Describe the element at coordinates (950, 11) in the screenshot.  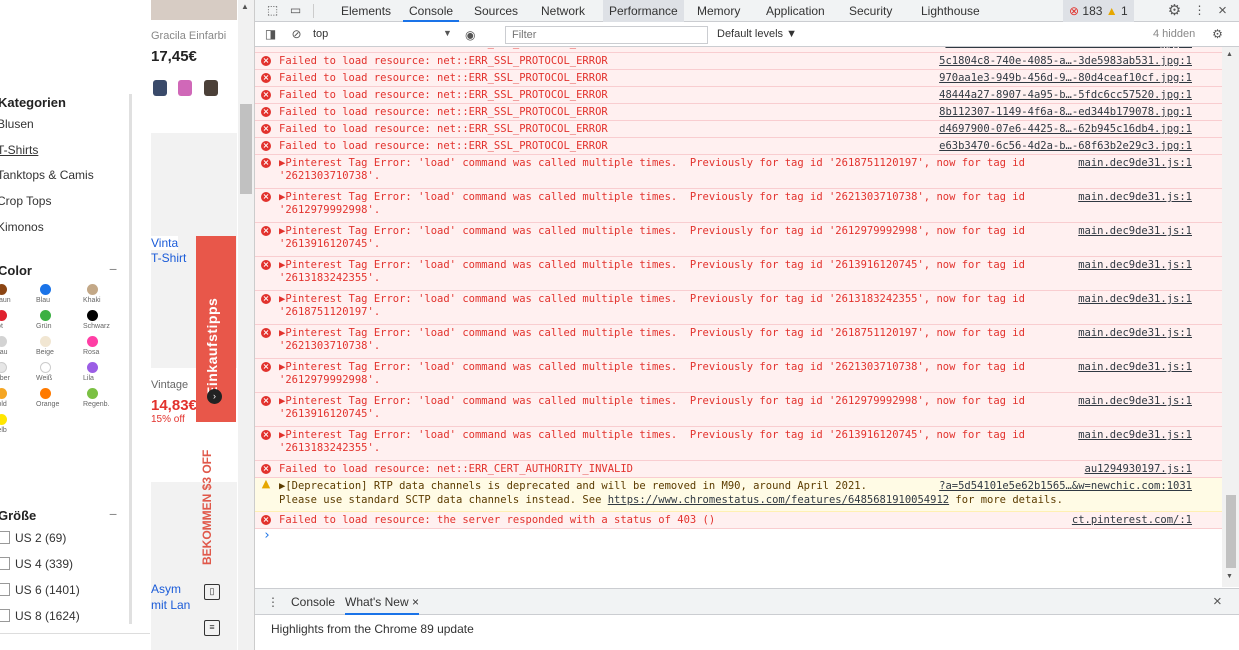
I see `tab-lighthouse: Lighthouse` at that location.